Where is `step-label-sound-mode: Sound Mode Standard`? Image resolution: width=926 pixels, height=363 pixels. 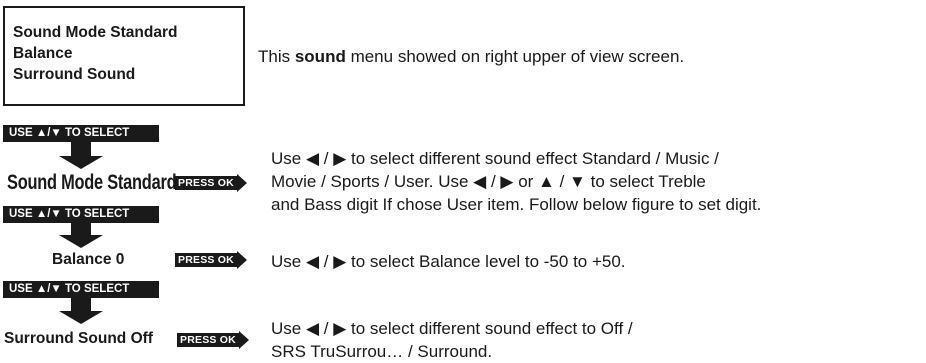 step-label-sound-mode: Sound Mode Standard is located at coordinates (92, 182).